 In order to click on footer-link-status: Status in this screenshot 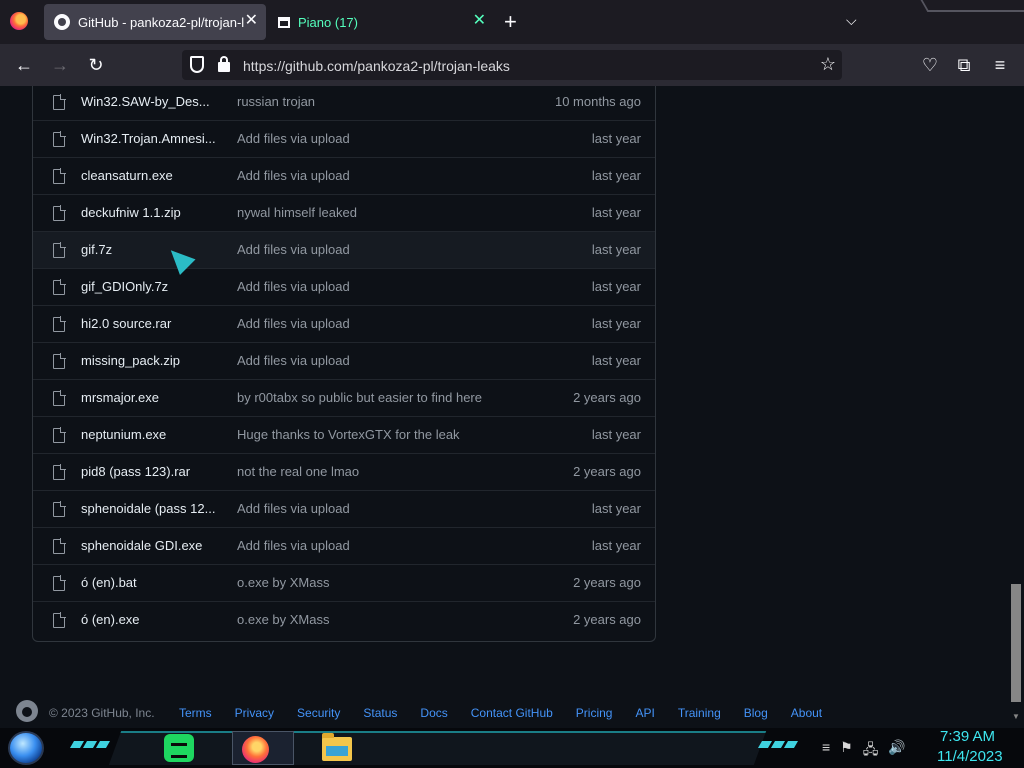, I will do `click(380, 713)`.